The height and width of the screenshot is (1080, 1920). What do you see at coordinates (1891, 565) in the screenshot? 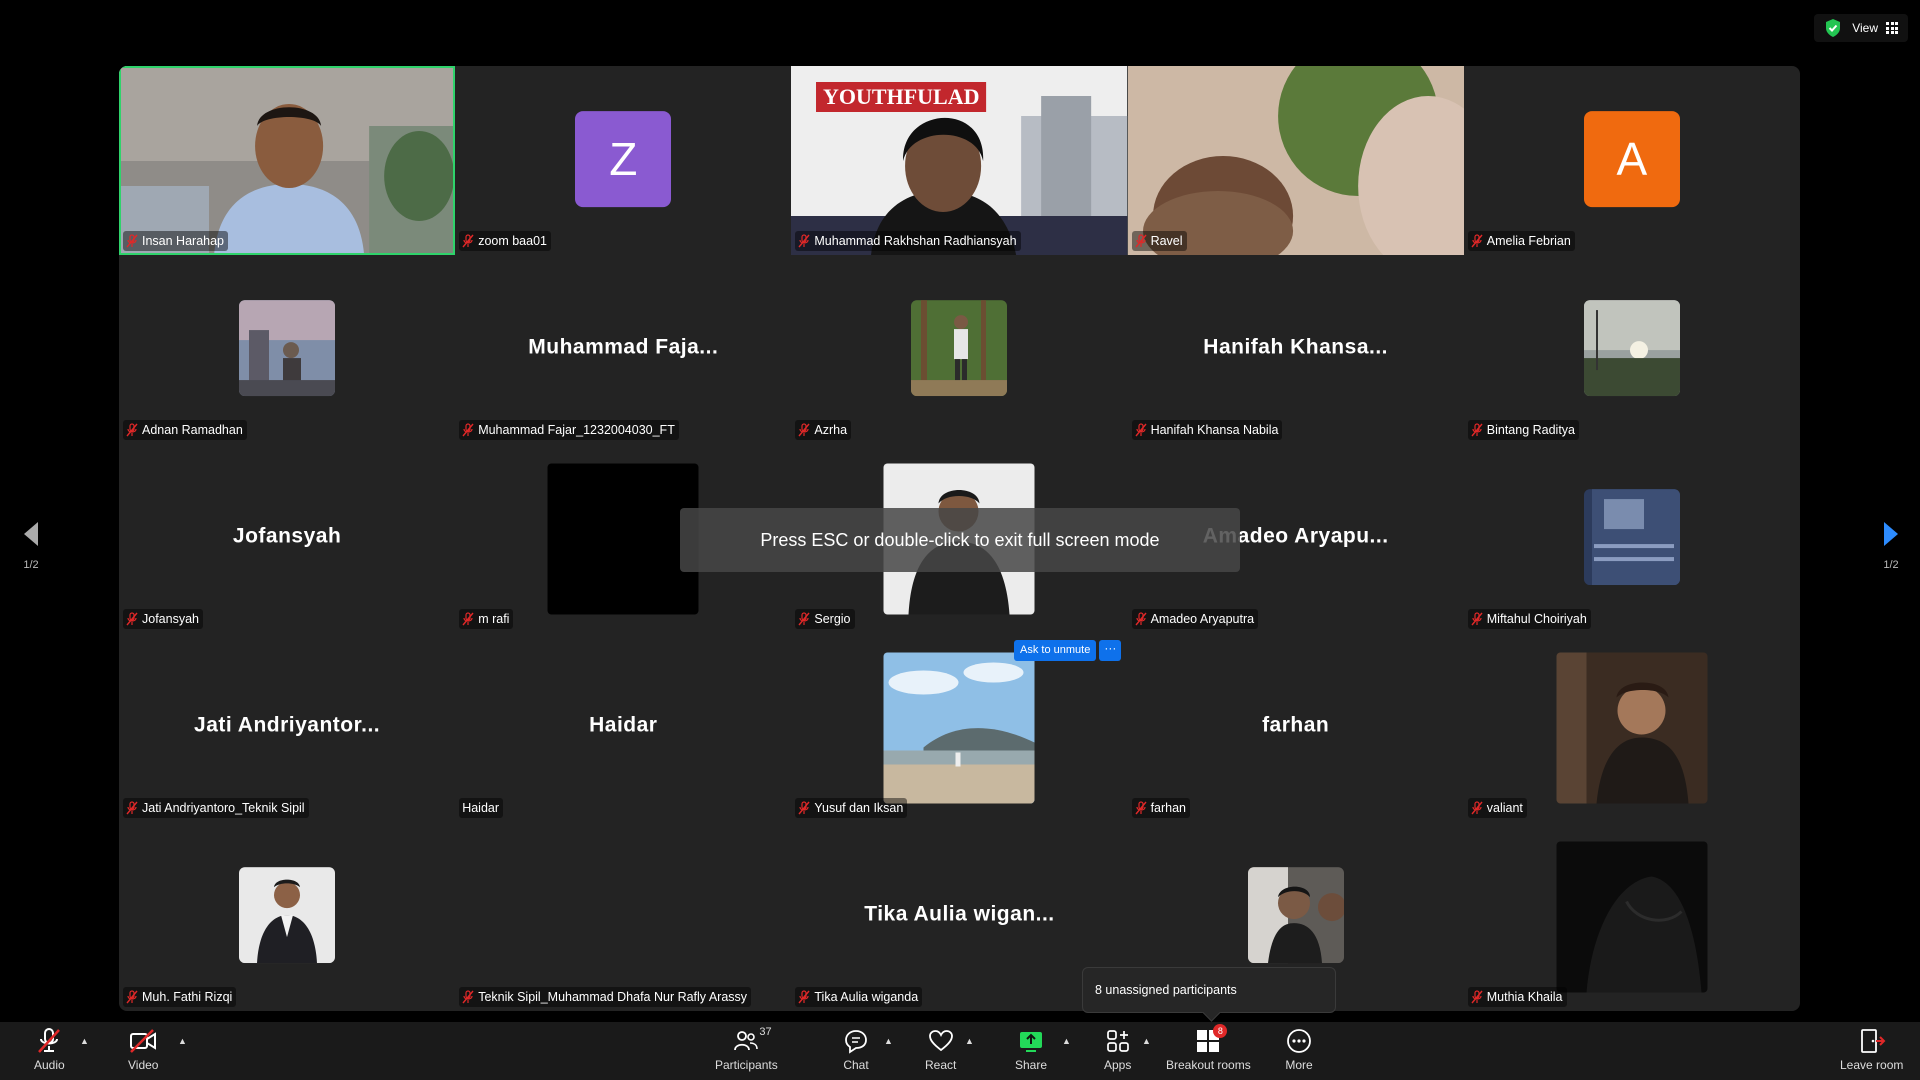
I see `page-indicator-right: 1/2` at bounding box center [1891, 565].